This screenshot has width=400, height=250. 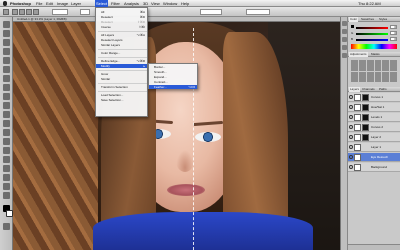 I want to click on layer-row: Hue/Sat 1, so click(x=374, y=107).